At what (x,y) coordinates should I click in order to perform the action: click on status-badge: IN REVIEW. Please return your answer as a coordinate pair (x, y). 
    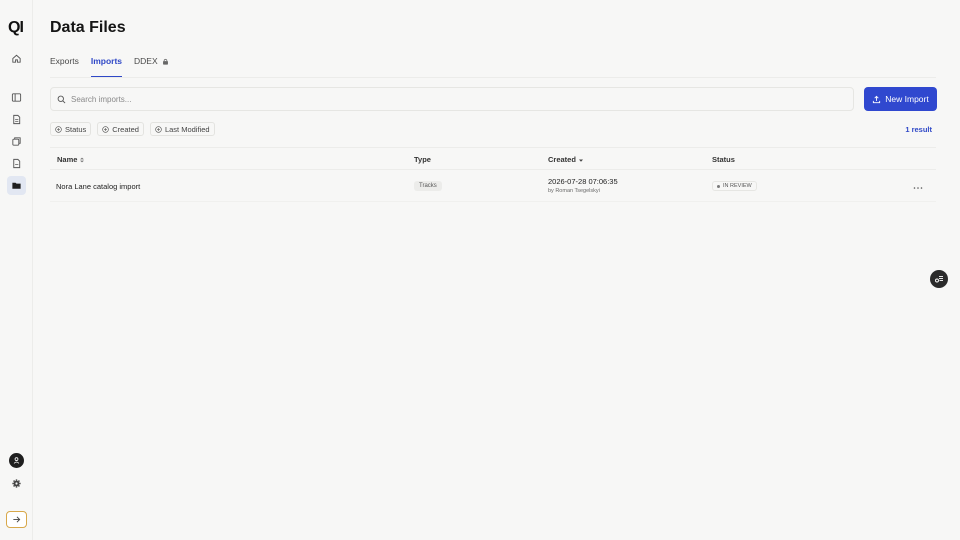
    Looking at the image, I should click on (734, 186).